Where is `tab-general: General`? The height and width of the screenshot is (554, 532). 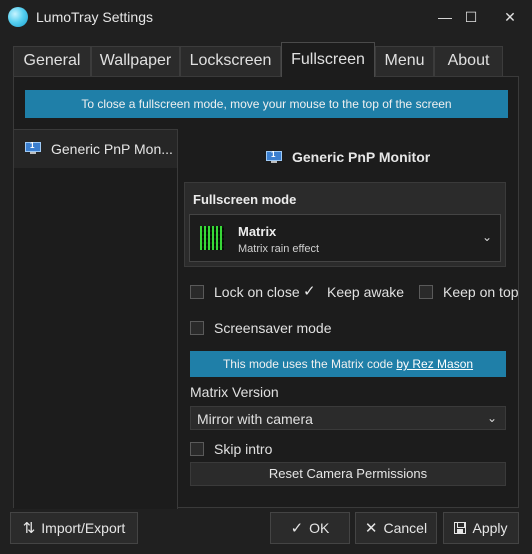 tab-general: General is located at coordinates (52, 61).